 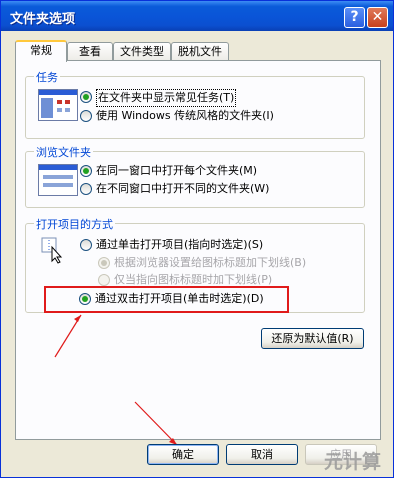 What do you see at coordinates (156, 423) in the screenshot?
I see `annotation-arrow-to-ok` at bounding box center [156, 423].